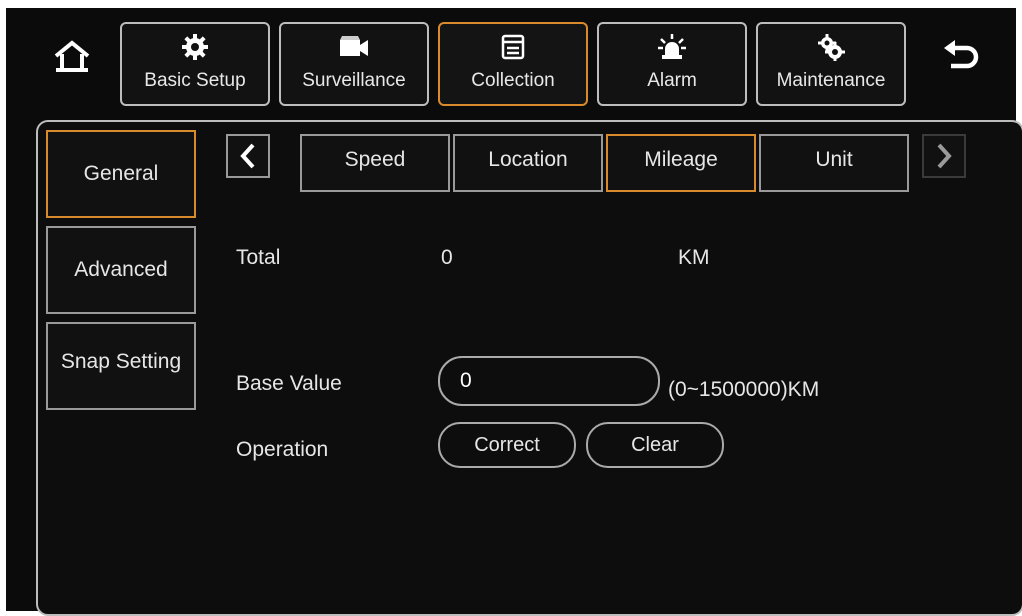  What do you see at coordinates (831, 64) in the screenshot?
I see `tab-maintenance: Maintenance` at bounding box center [831, 64].